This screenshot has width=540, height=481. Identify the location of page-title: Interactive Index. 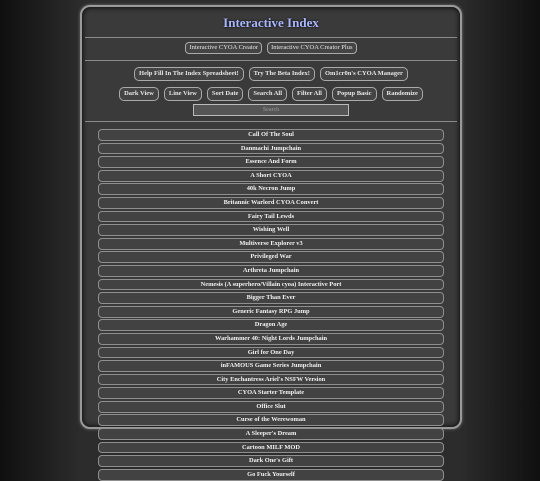
(271, 22).